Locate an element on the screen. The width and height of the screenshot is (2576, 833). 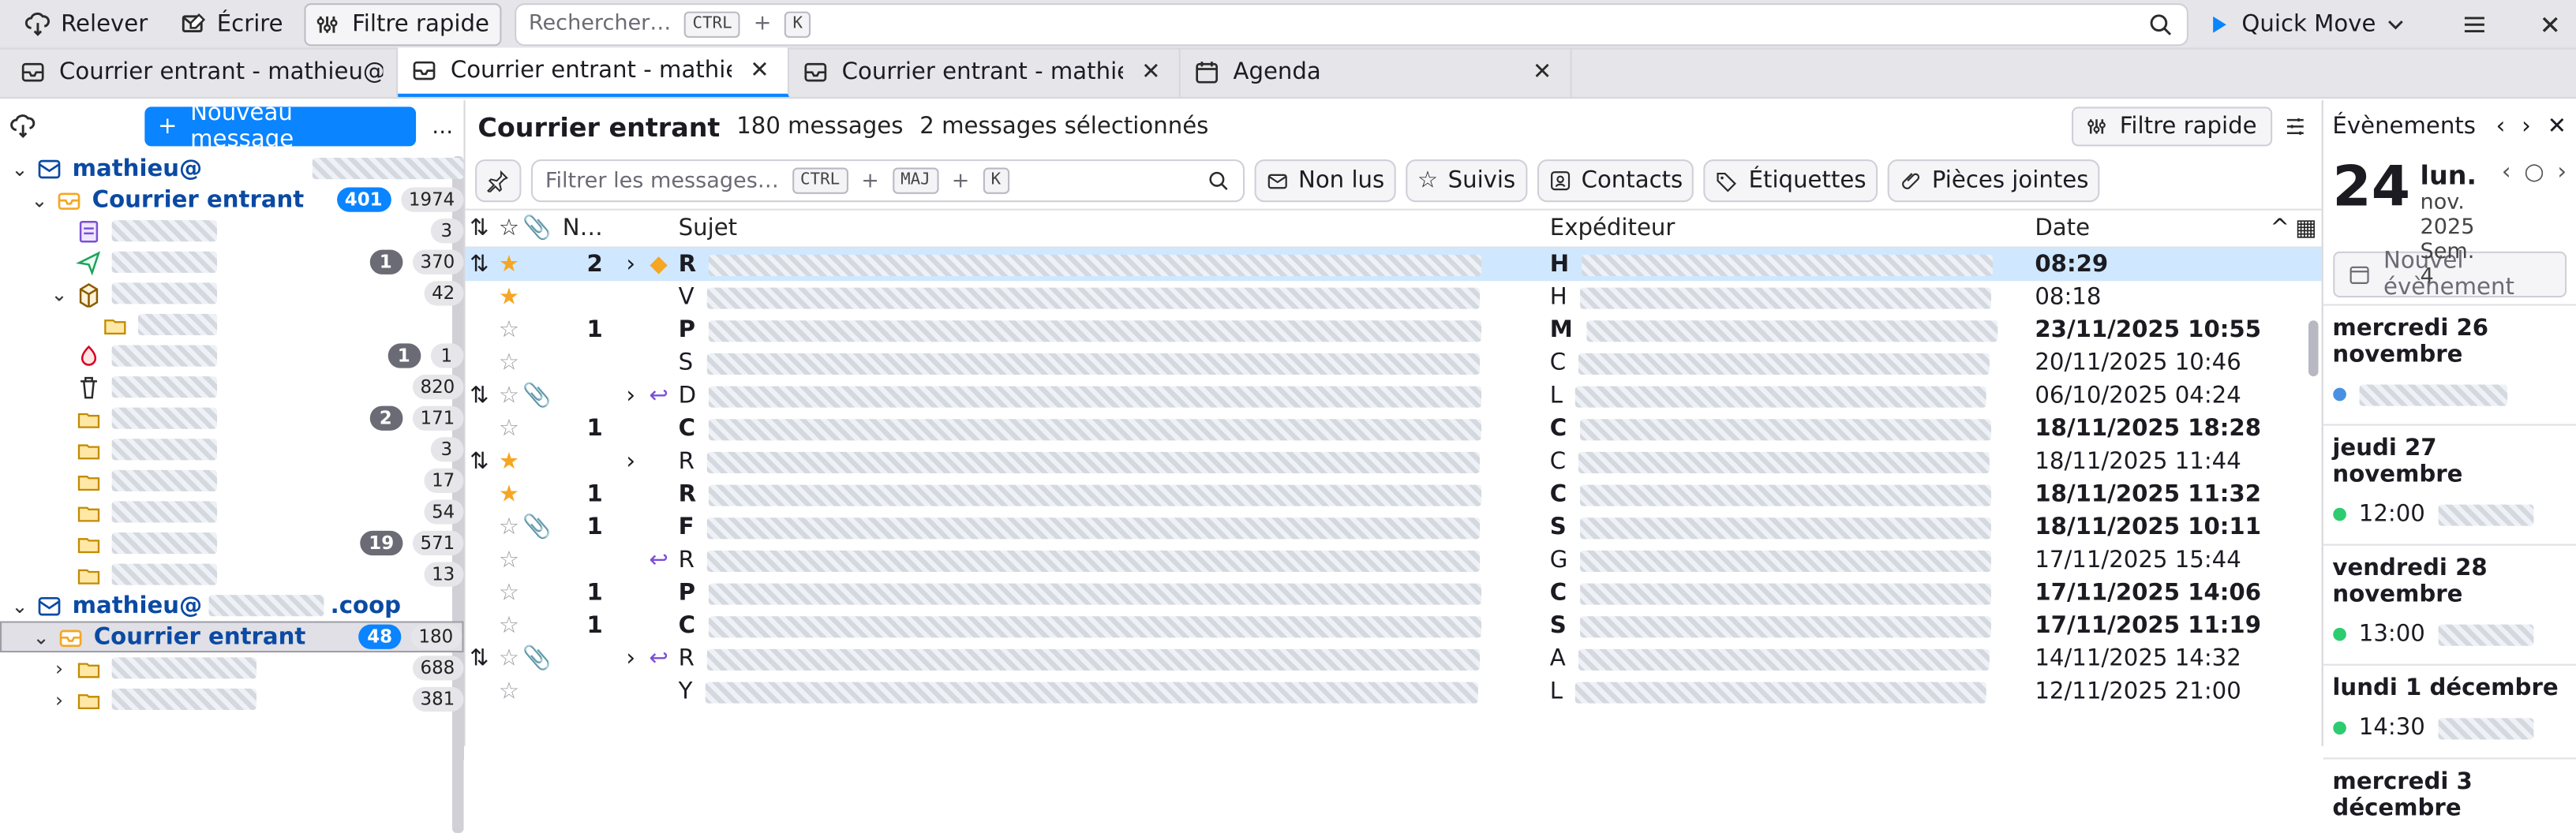
folder-row: 13 is located at coordinates (231, 574).